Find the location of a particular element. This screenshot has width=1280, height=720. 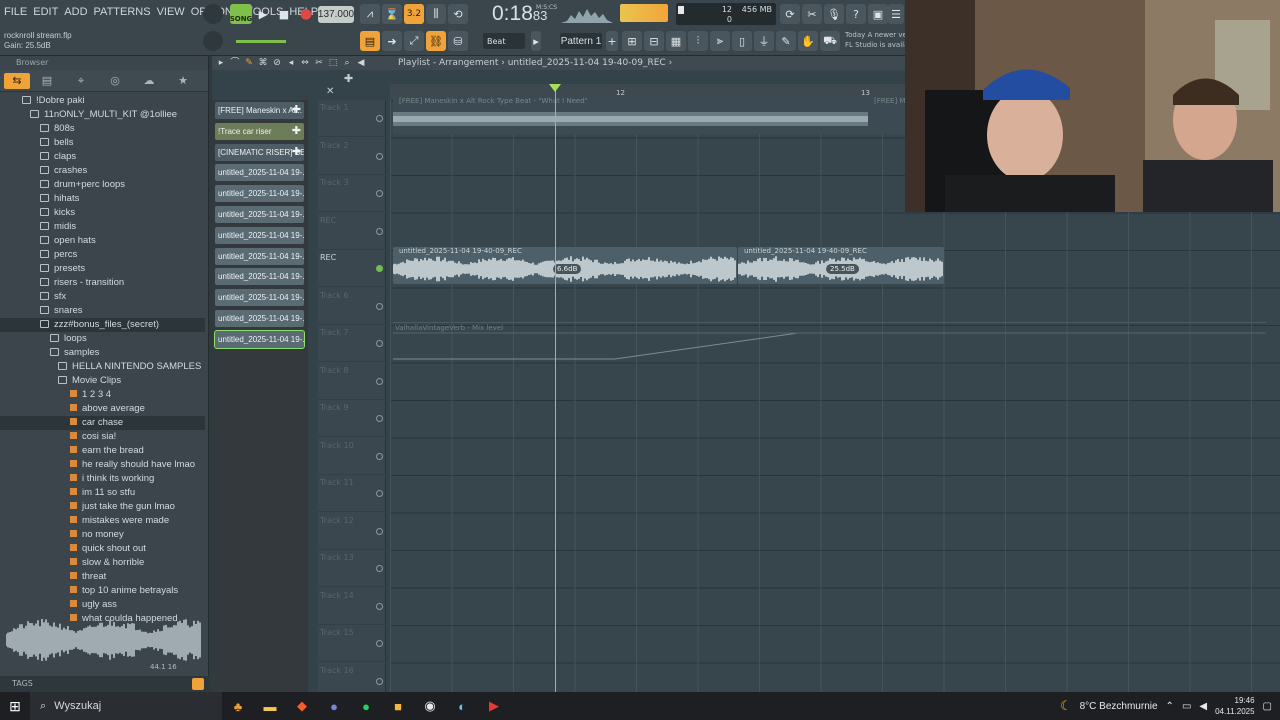

browser-star-icon: ★ is located at coordinates (183, 80).